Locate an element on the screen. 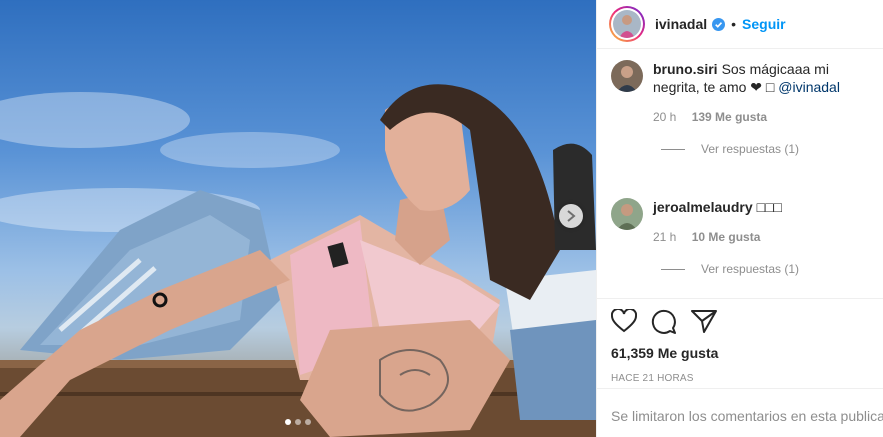 Image resolution: width=883 pixels, height=437 pixels. comment-age: 20 h is located at coordinates (665, 117).